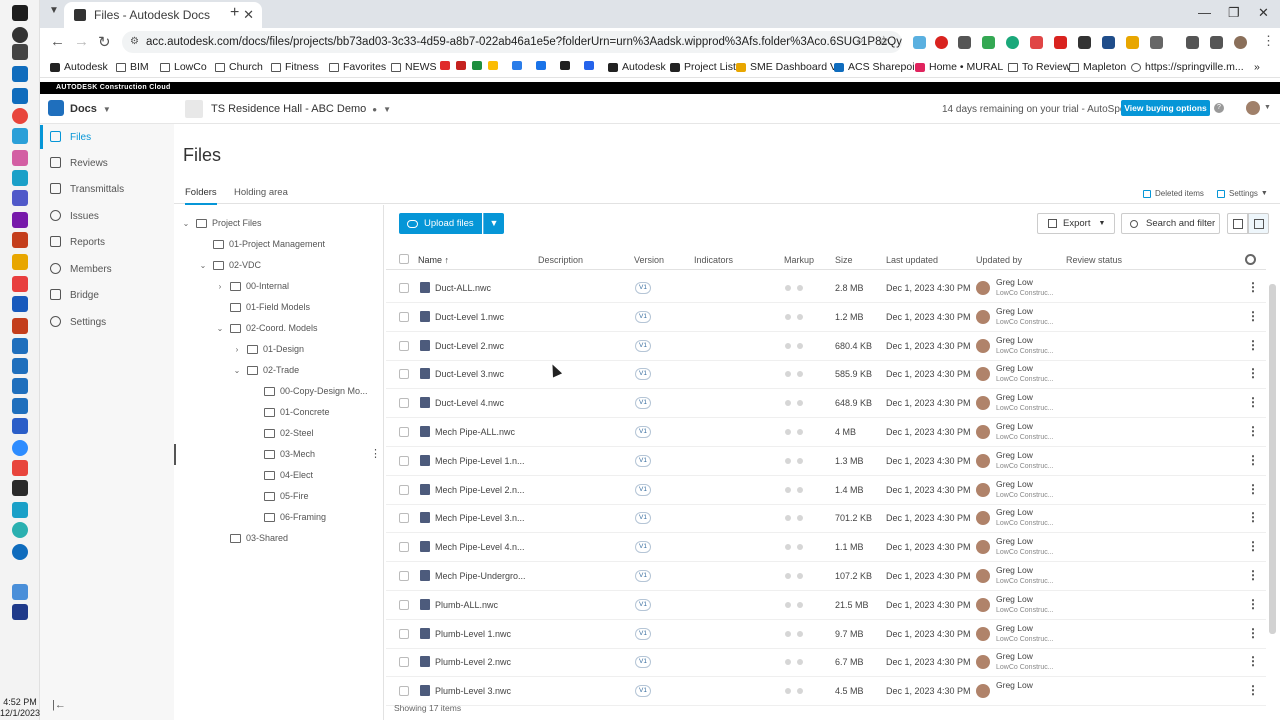 The width and height of the screenshot is (1280, 720). What do you see at coordinates (1240, 42) in the screenshot?
I see `profile-avatar` at bounding box center [1240, 42].